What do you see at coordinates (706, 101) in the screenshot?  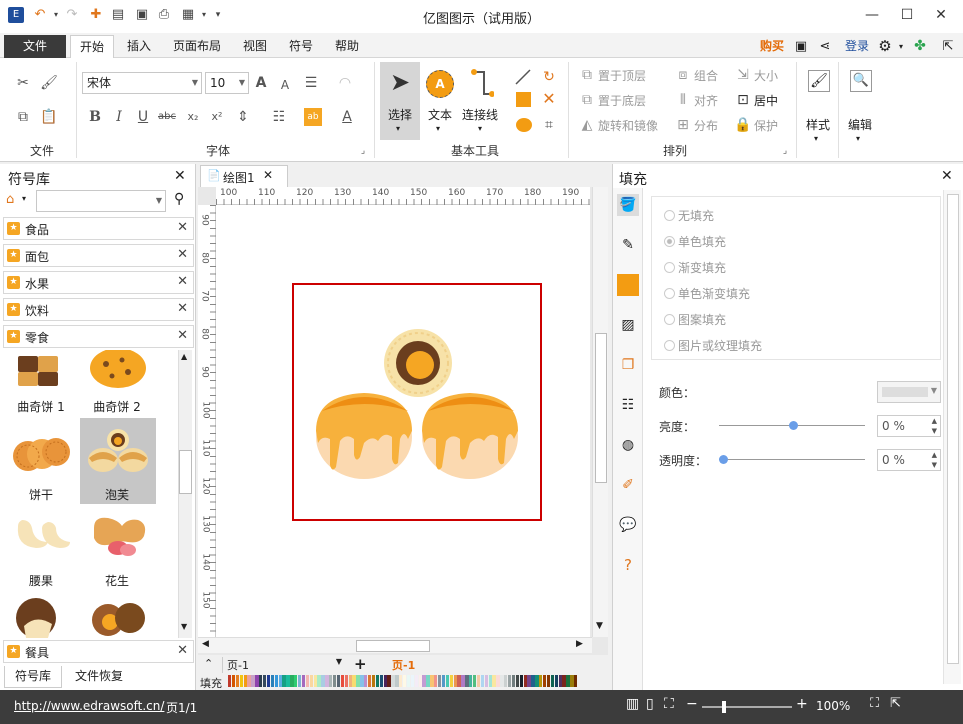 I see `align-button: 对齐` at bounding box center [706, 101].